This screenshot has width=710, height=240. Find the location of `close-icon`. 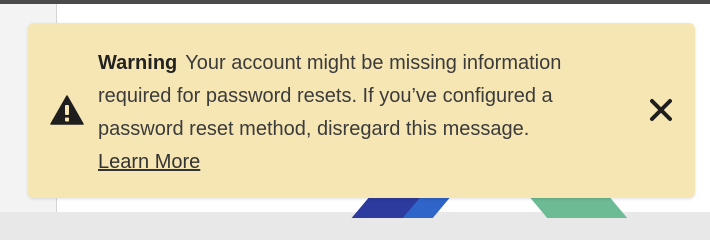

close-icon is located at coordinates (661, 110).